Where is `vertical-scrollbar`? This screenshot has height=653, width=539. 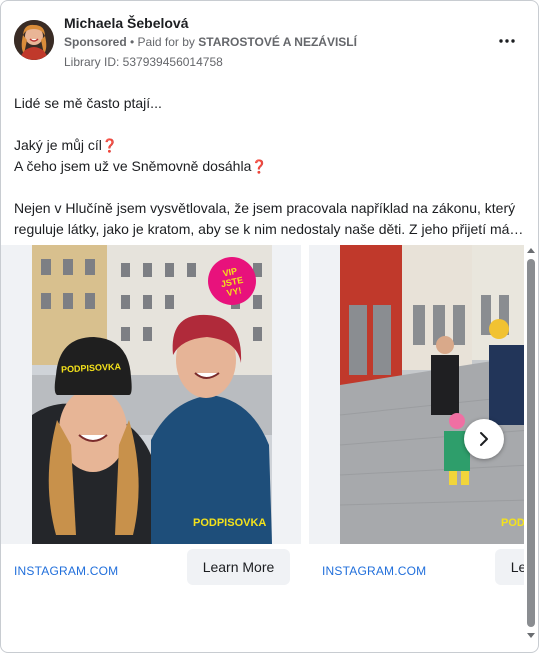
vertical-scrollbar is located at coordinates (531, 444).